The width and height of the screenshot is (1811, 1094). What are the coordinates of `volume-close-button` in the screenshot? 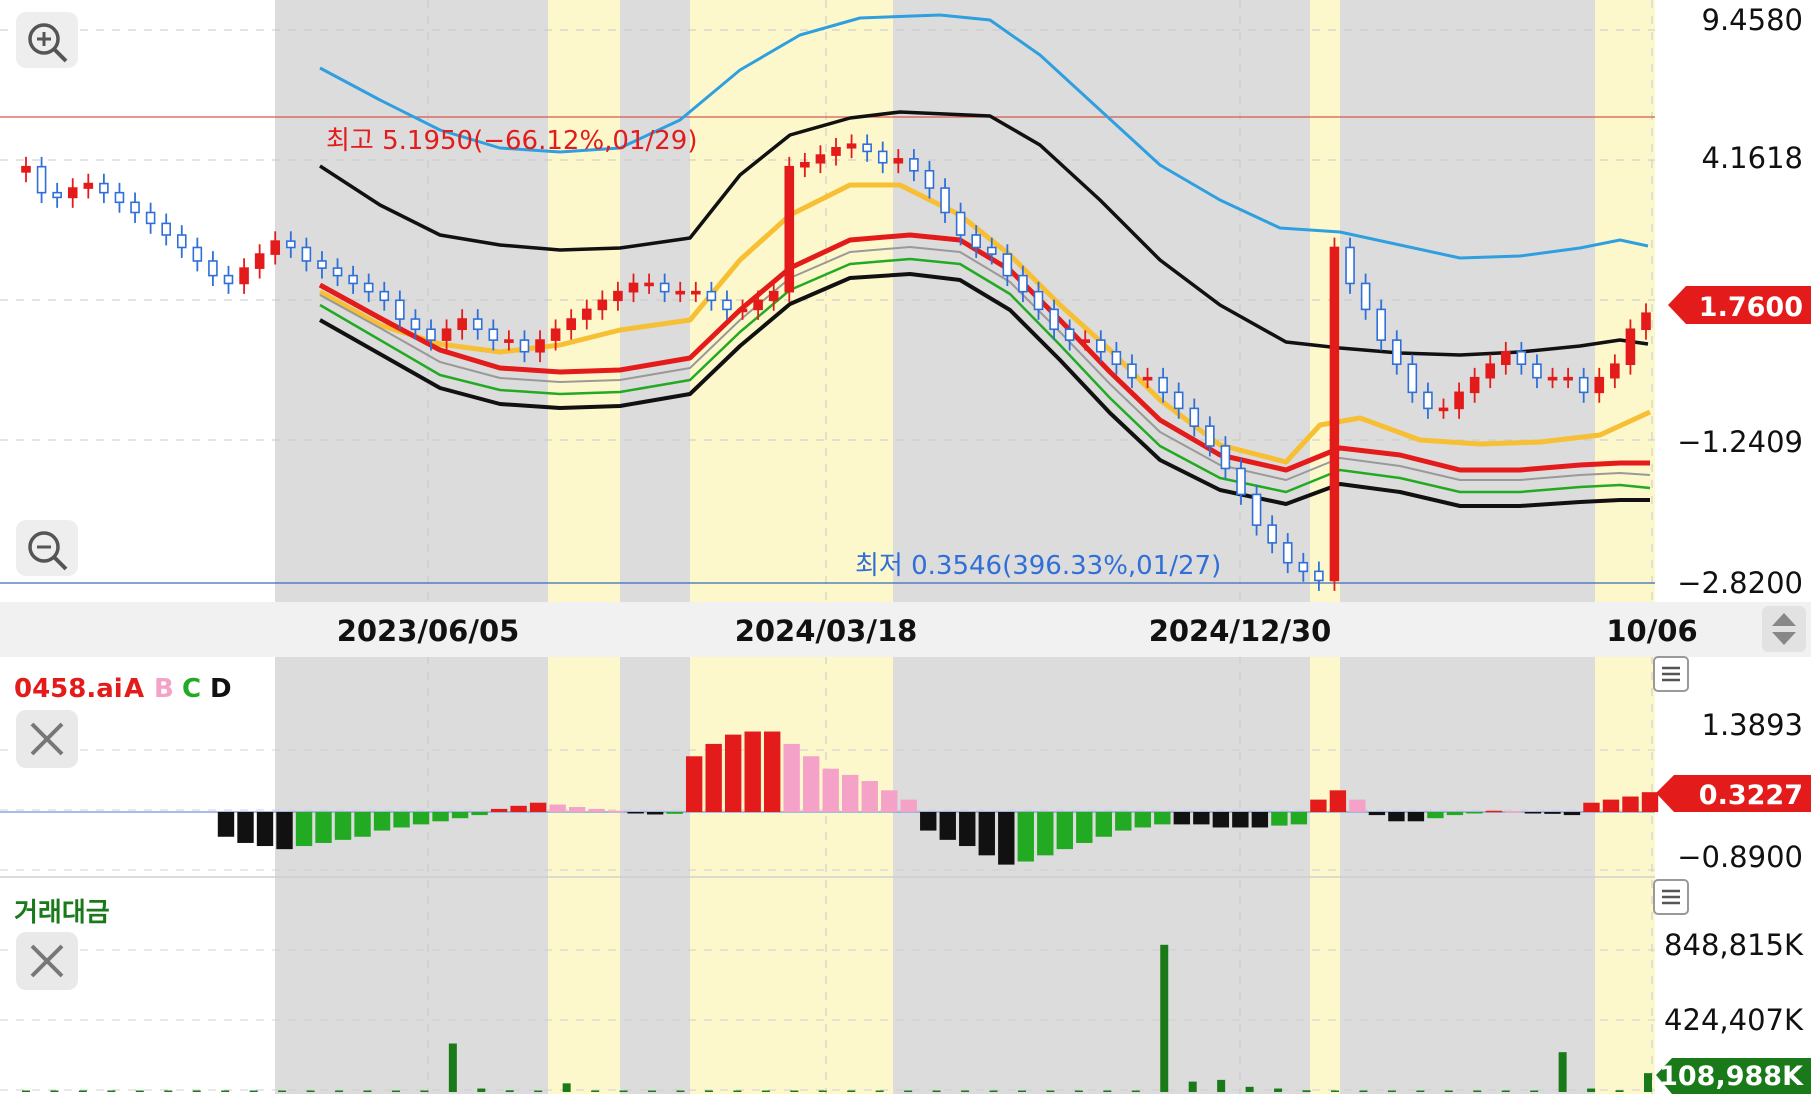 It's located at (47, 961).